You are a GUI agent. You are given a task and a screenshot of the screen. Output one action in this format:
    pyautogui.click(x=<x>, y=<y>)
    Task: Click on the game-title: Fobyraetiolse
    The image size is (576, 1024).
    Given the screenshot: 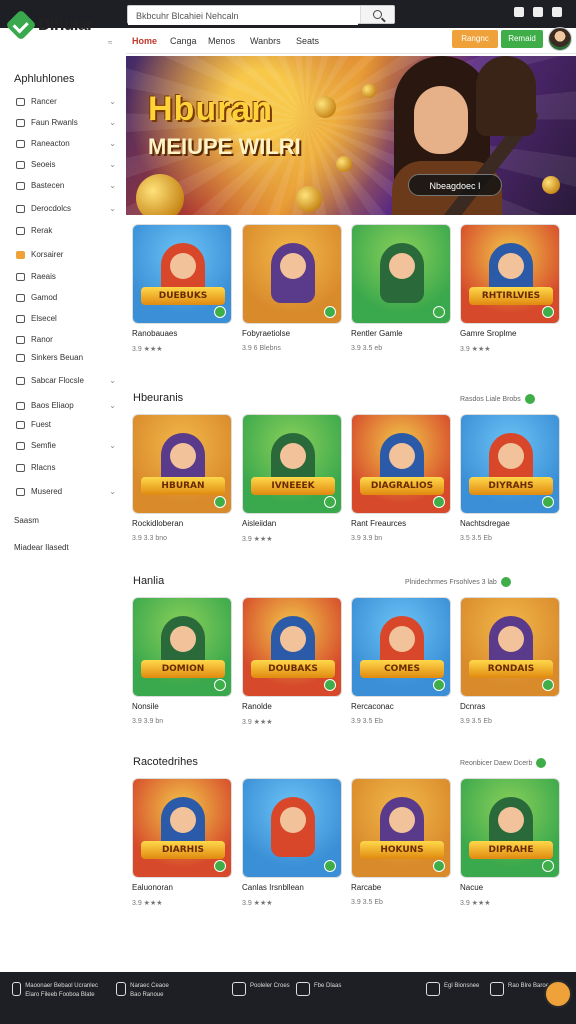 What is the action you would take?
    pyautogui.click(x=292, y=333)
    